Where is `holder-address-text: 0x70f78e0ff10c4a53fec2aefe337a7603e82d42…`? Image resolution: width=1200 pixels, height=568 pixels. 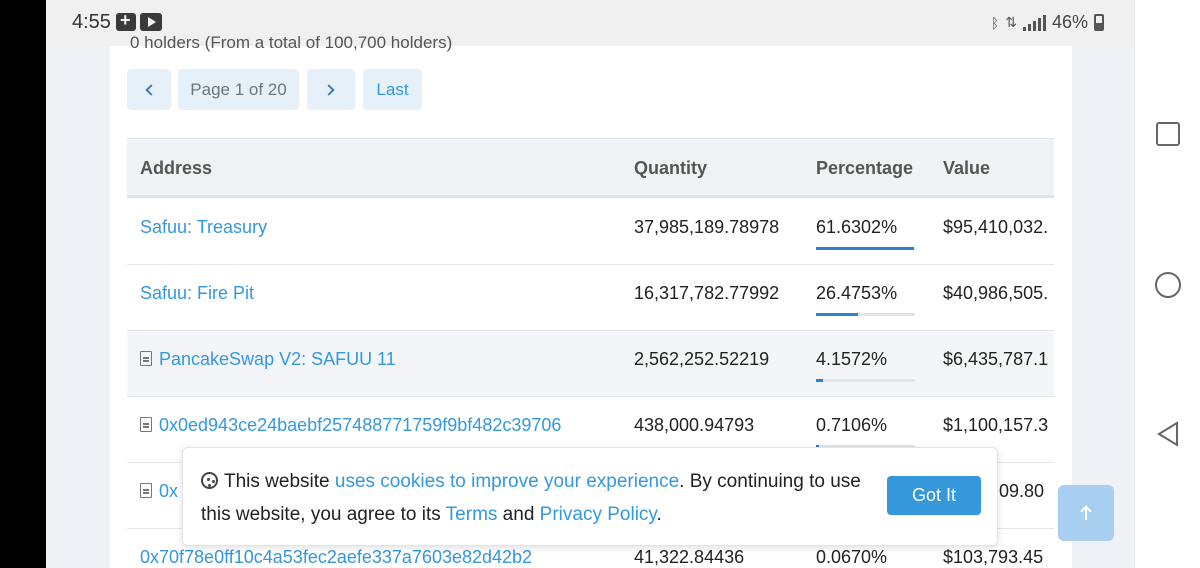
holder-address-text: 0x70f78e0ff10c4a53fec2aefe337a7603e82d42… is located at coordinates (336, 557).